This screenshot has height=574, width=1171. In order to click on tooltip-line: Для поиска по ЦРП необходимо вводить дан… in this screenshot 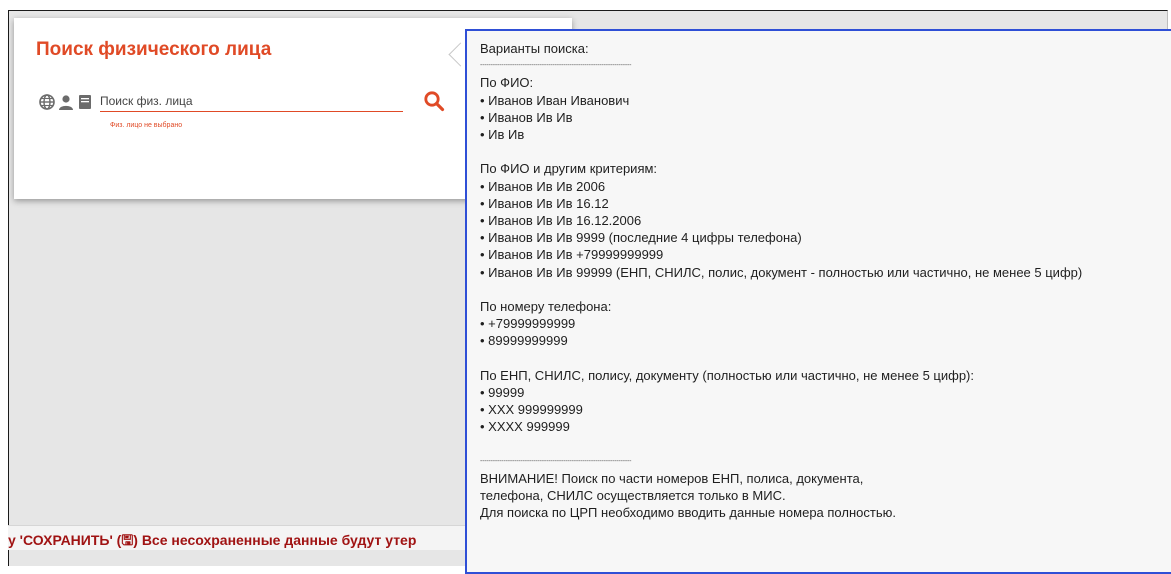, I will do `click(688, 513)`.